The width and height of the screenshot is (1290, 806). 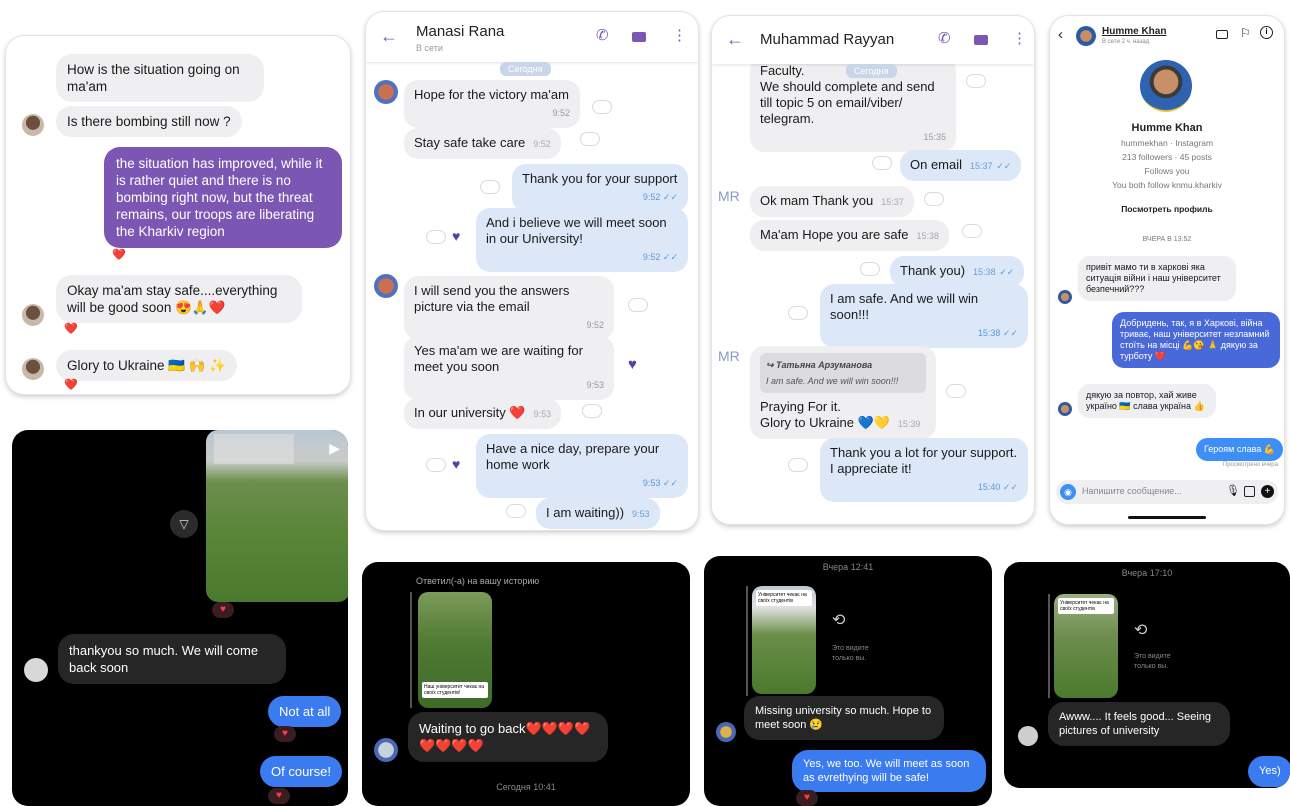 What do you see at coordinates (873, 40) in the screenshot?
I see `chat-header: ← Muhammad Rayyan ✆ ⋮` at bounding box center [873, 40].